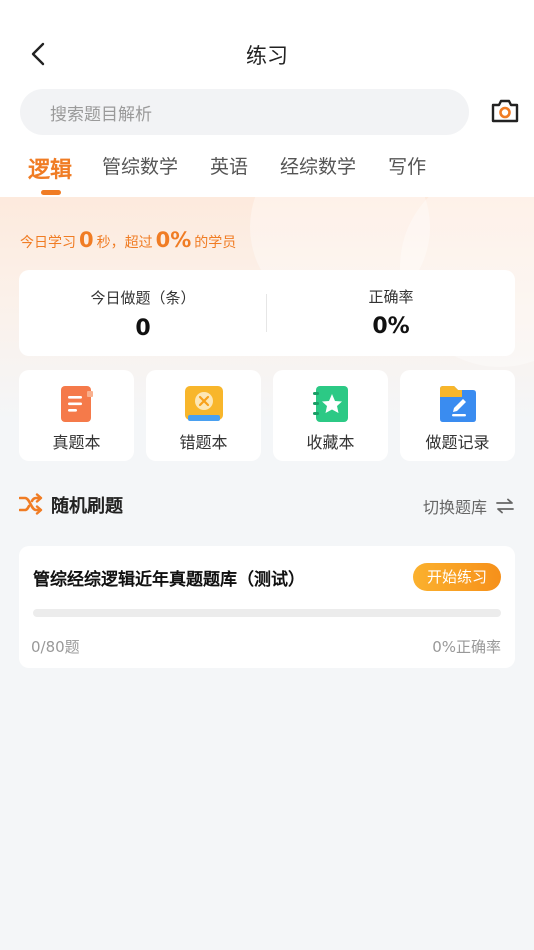 Image resolution: width=534 pixels, height=950 pixels. I want to click on bank-title: 管综经综逻辑近年真题题库（测试）, so click(169, 580).